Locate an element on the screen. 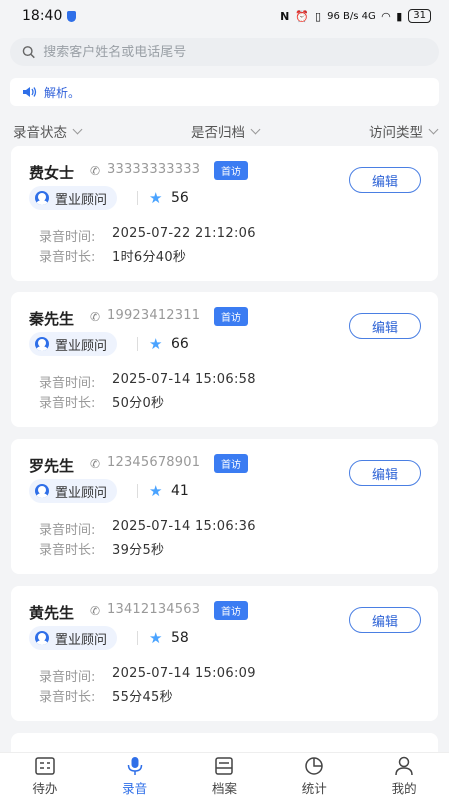 The height and width of the screenshot is (800, 449). pie-chart-icon is located at coordinates (314, 766).